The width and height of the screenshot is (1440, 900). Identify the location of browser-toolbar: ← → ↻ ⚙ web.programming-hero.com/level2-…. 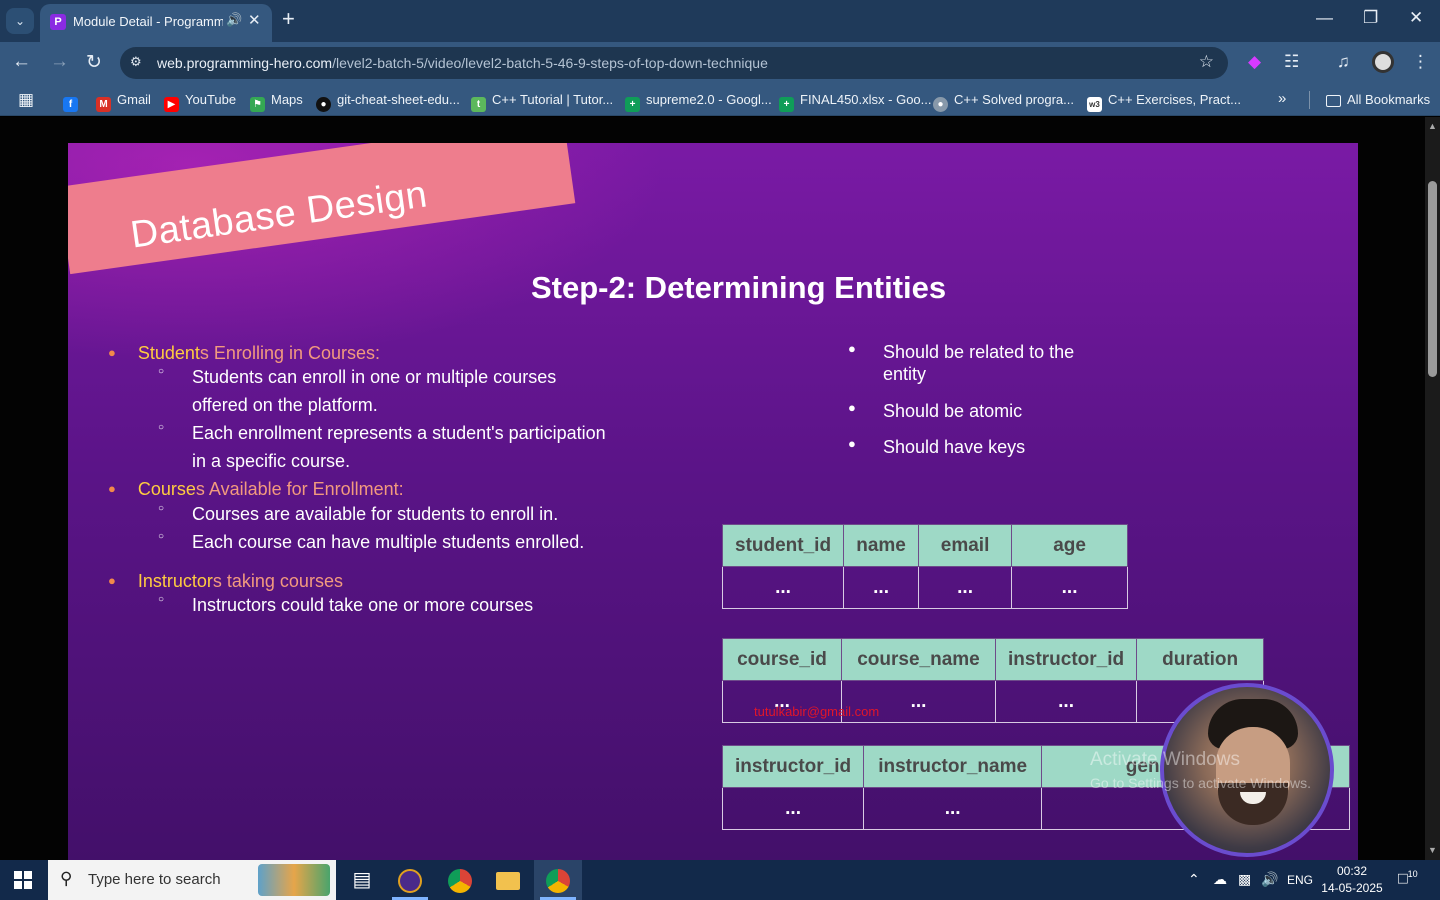
(720, 63).